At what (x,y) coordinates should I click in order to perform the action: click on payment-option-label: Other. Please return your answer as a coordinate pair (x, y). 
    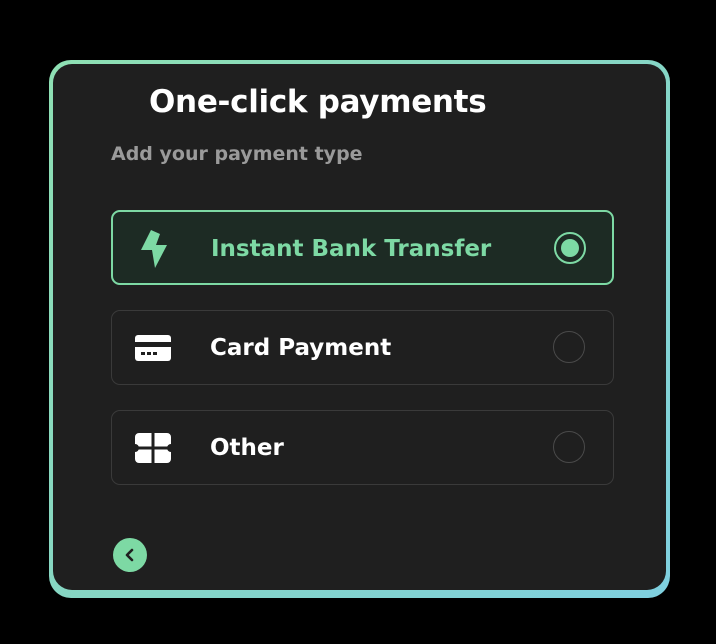
    Looking at the image, I should click on (247, 448).